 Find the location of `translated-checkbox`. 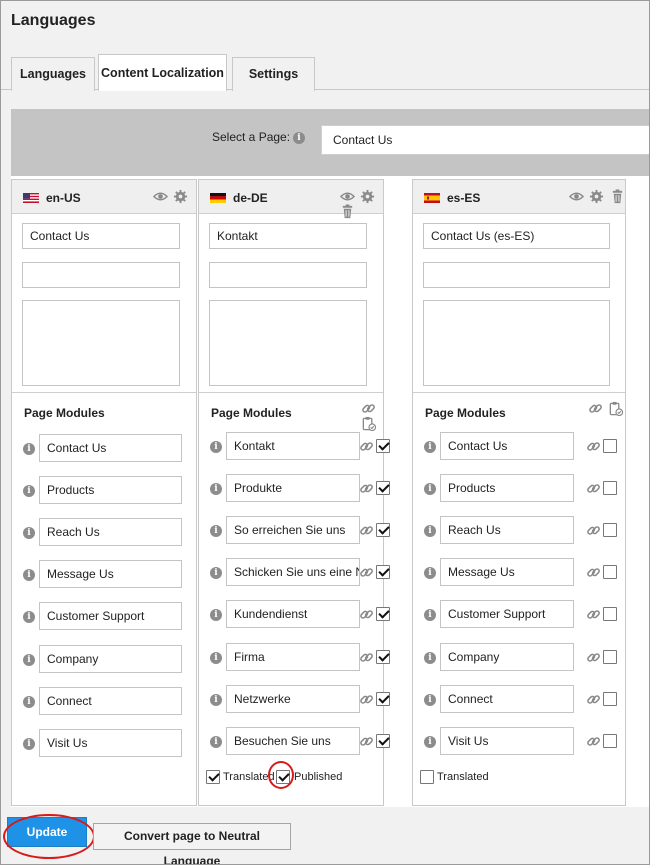

translated-checkbox is located at coordinates (213, 777).